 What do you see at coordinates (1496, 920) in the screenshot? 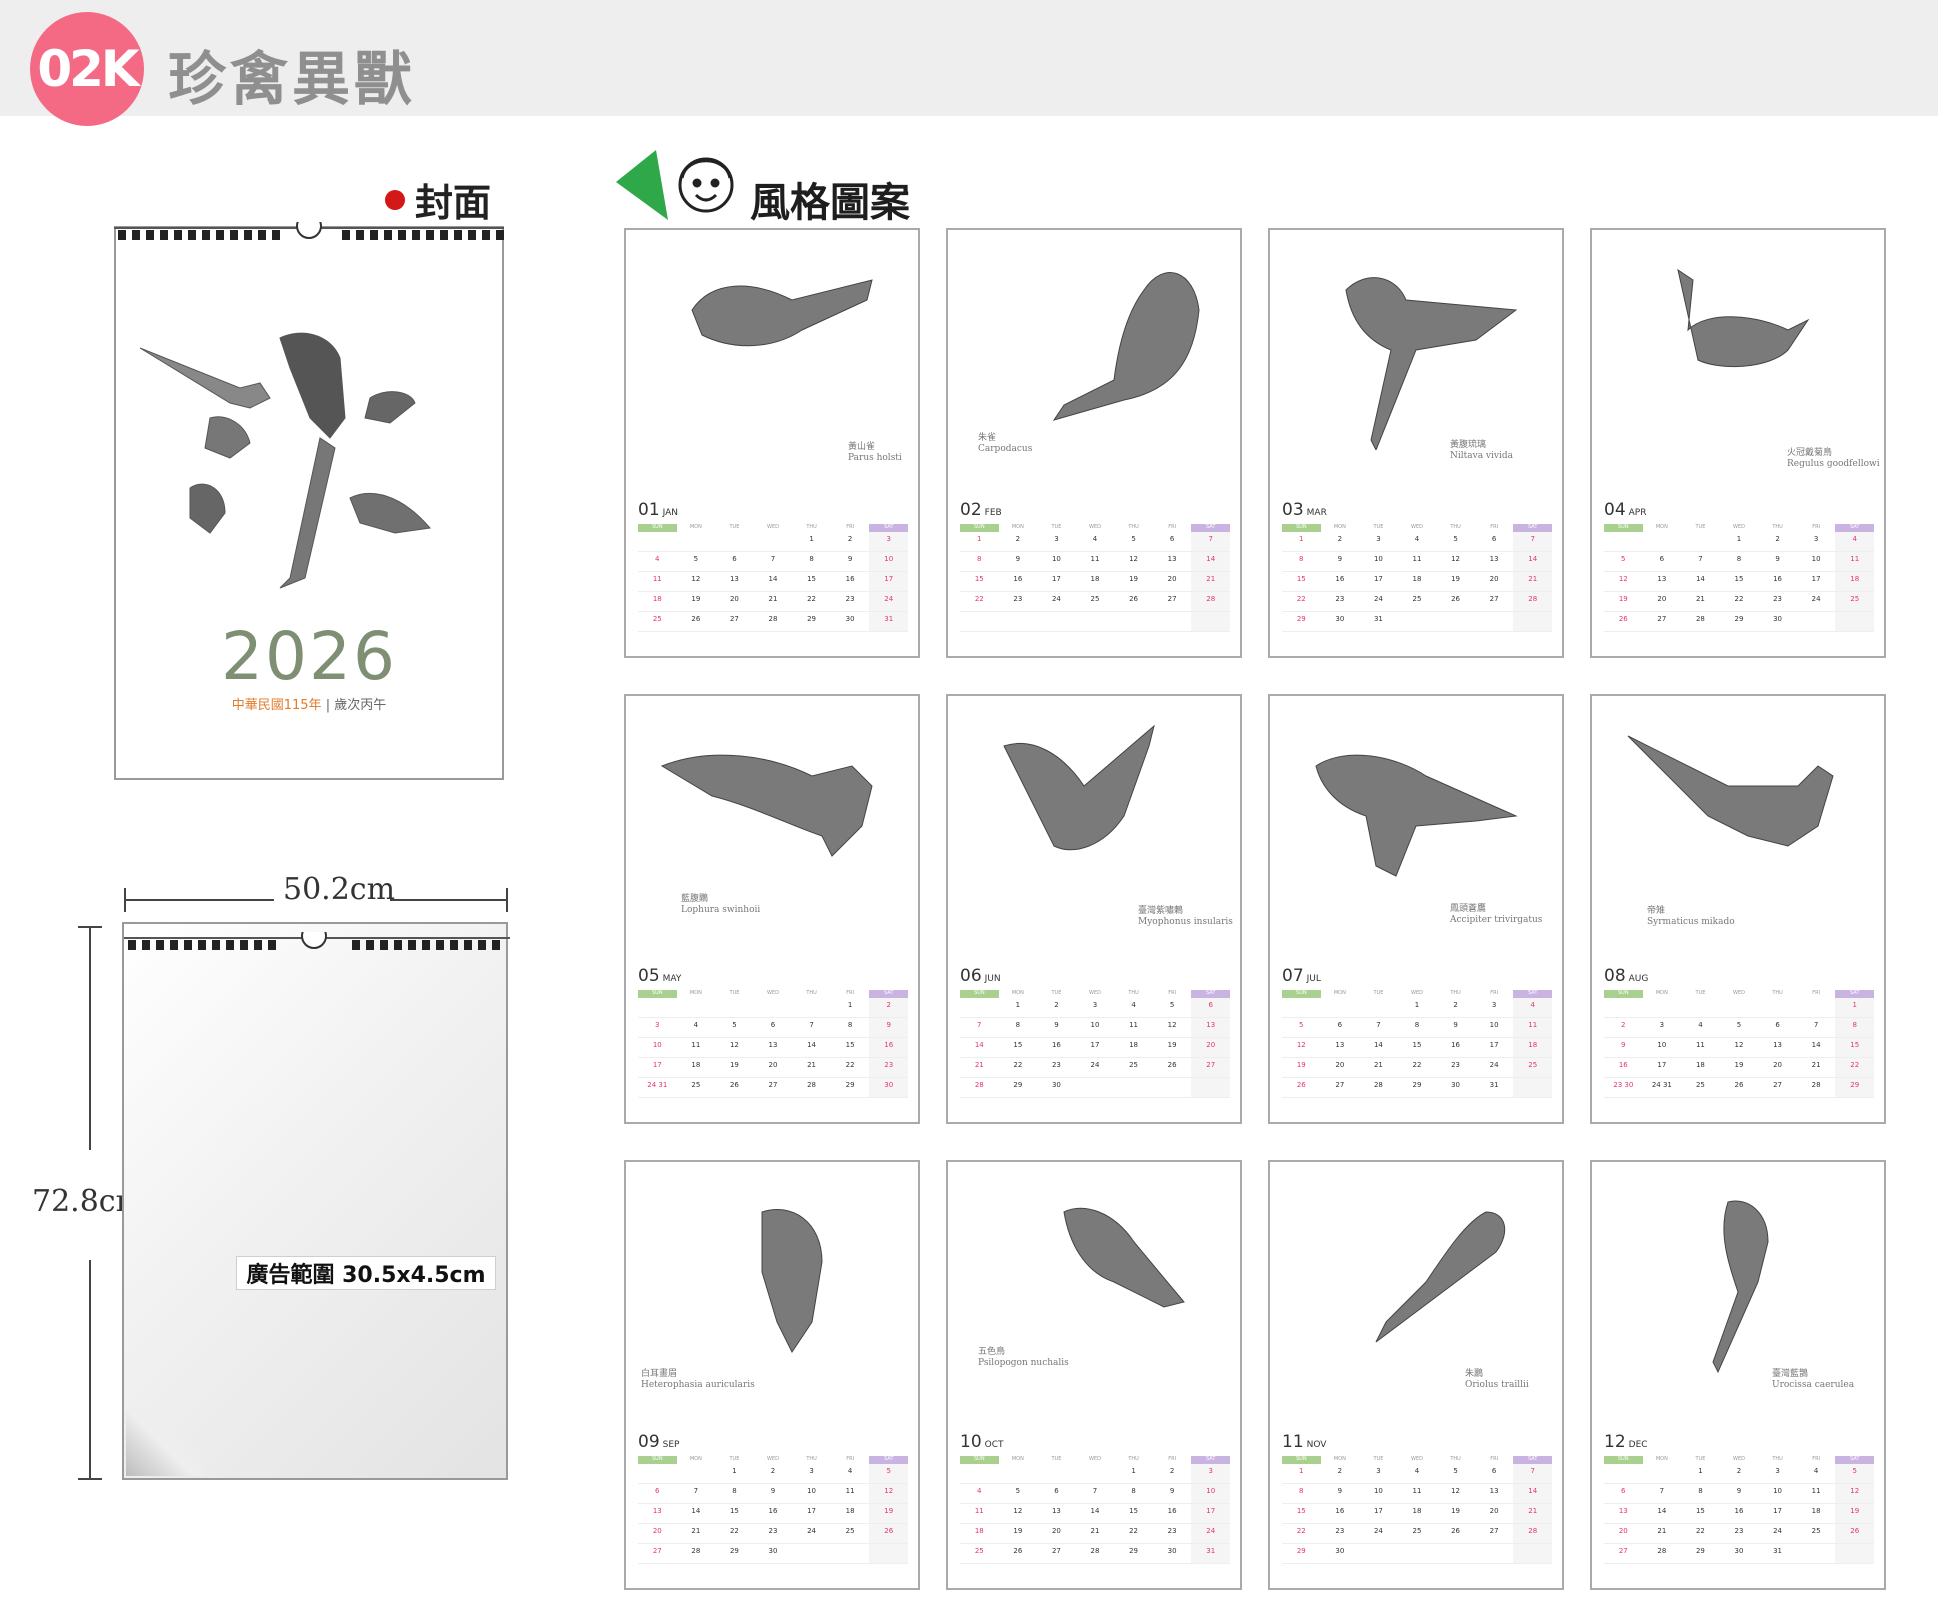
I see `bird-name-latin: Accipiter trivirgatus` at bounding box center [1496, 920].